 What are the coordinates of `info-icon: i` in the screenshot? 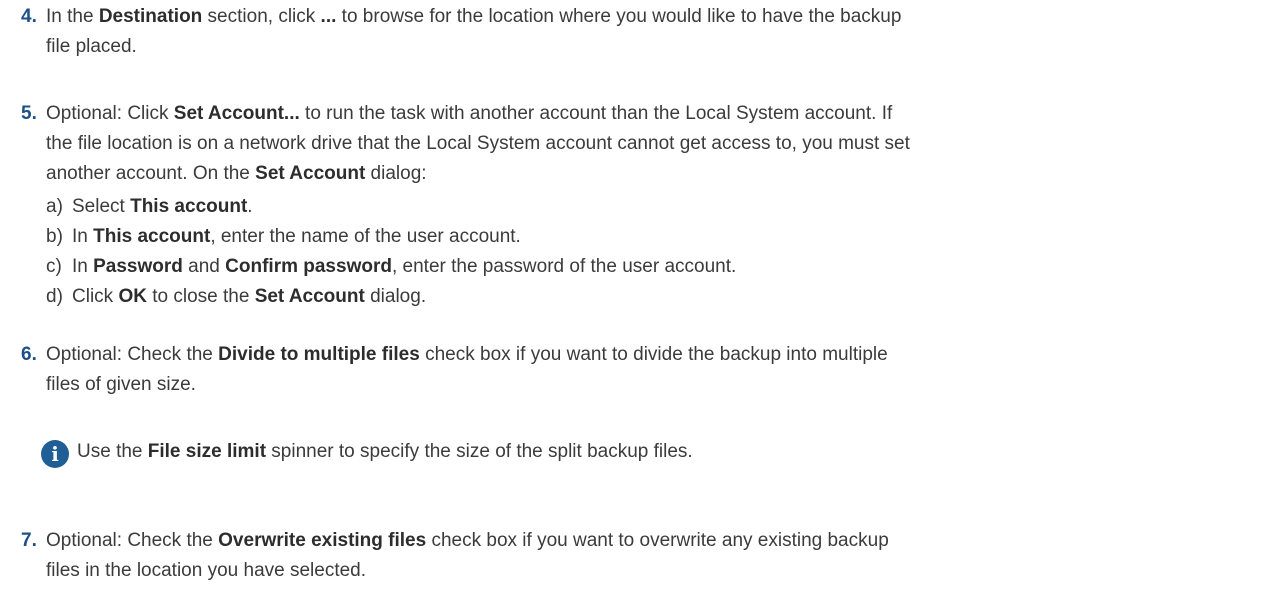 It's located at (55, 454).